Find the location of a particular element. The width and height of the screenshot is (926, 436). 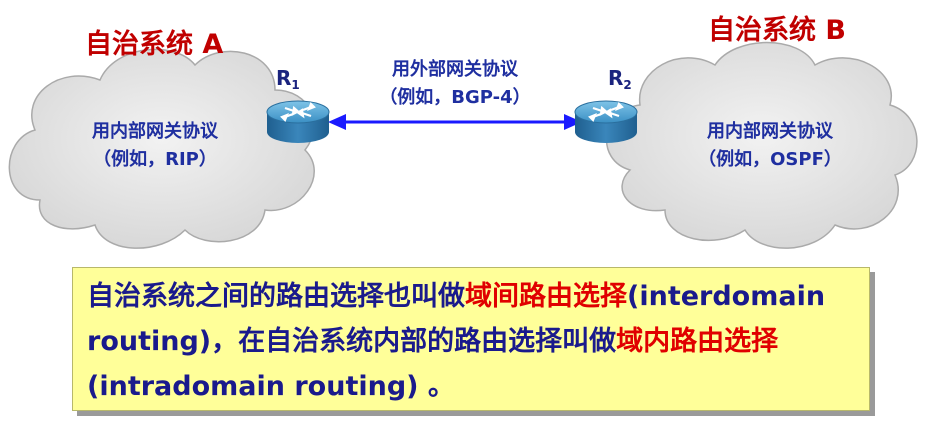

as-b-protocol-label: 用内部网关协议 （例如，OSPF） is located at coordinates (770, 145).